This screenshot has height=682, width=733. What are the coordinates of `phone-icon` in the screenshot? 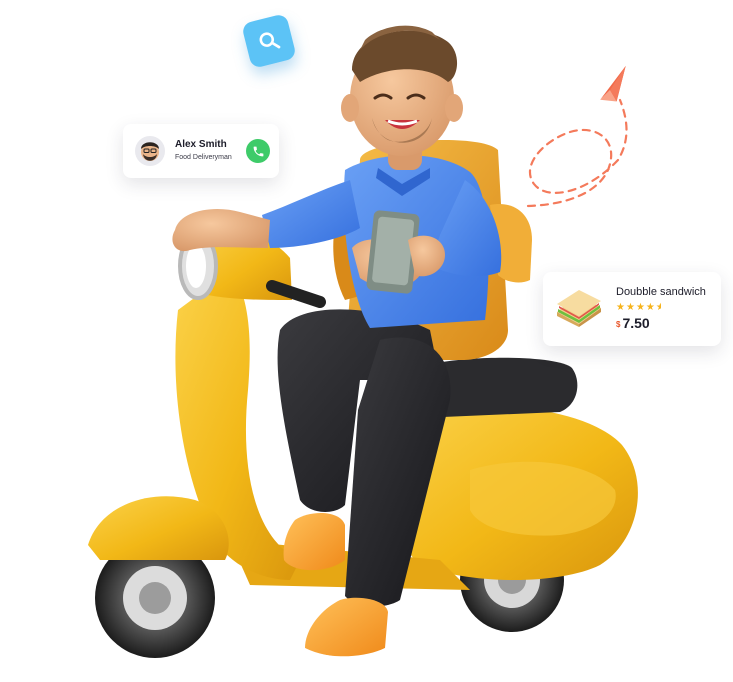 It's located at (258, 151).